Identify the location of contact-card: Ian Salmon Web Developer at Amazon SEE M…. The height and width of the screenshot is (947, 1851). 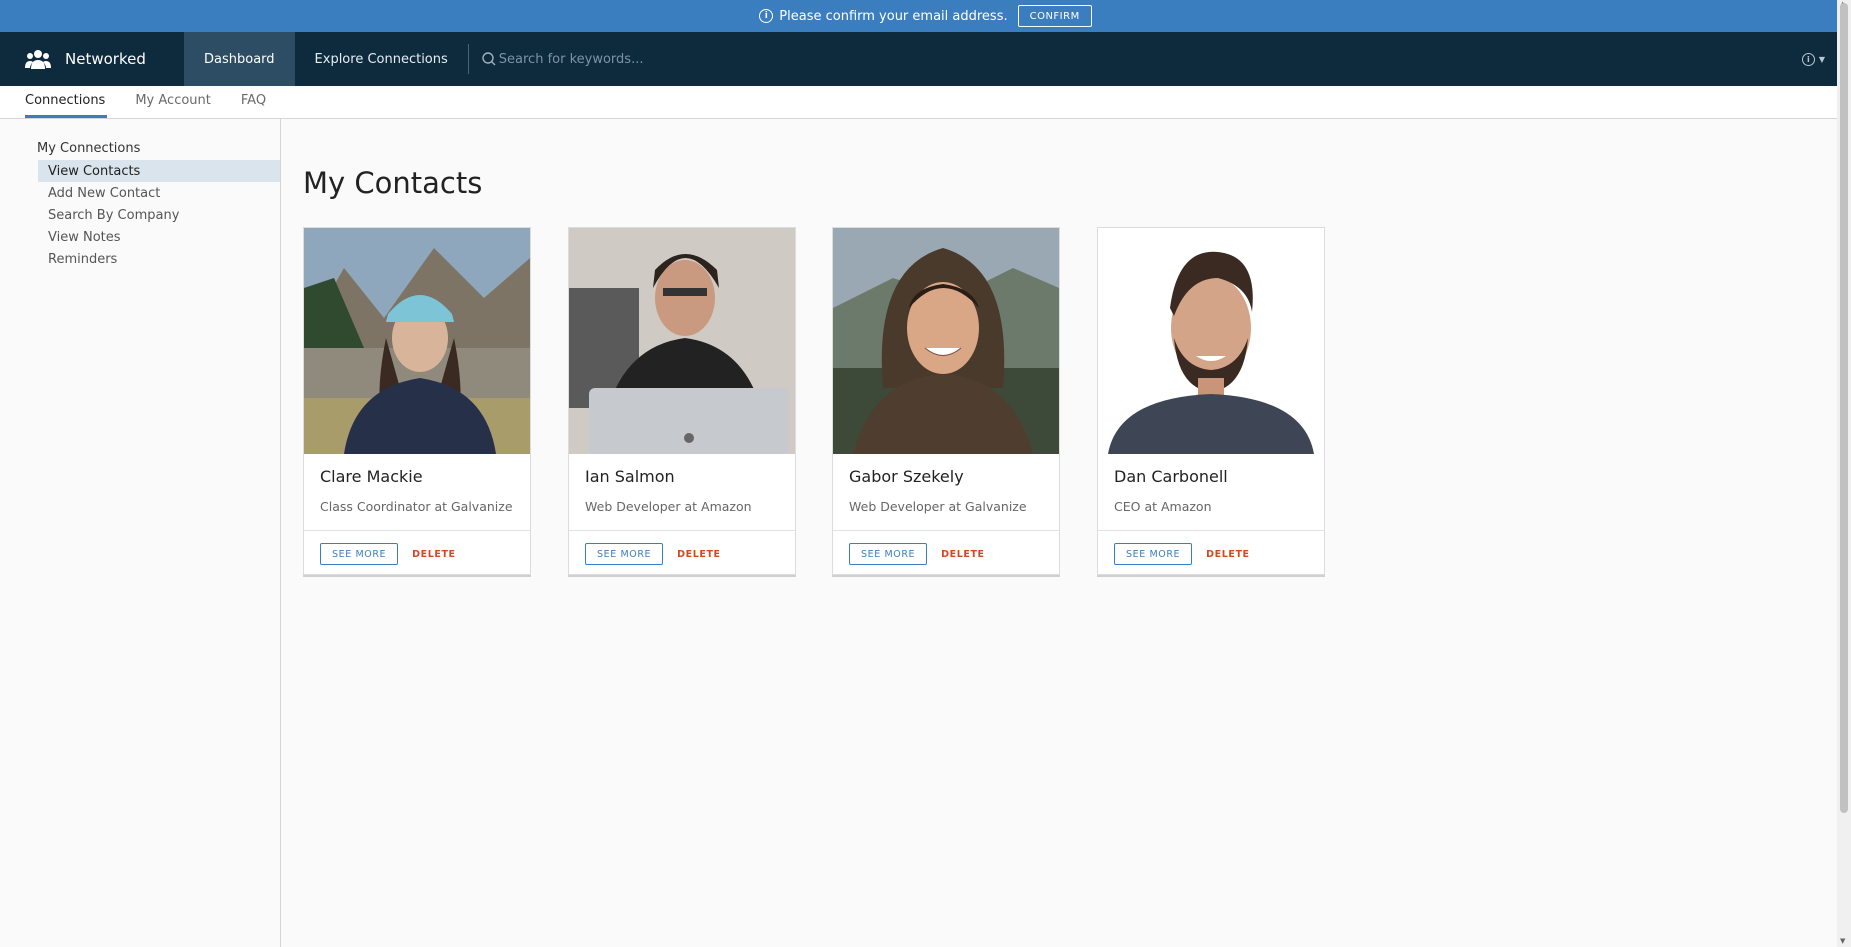
(682, 401).